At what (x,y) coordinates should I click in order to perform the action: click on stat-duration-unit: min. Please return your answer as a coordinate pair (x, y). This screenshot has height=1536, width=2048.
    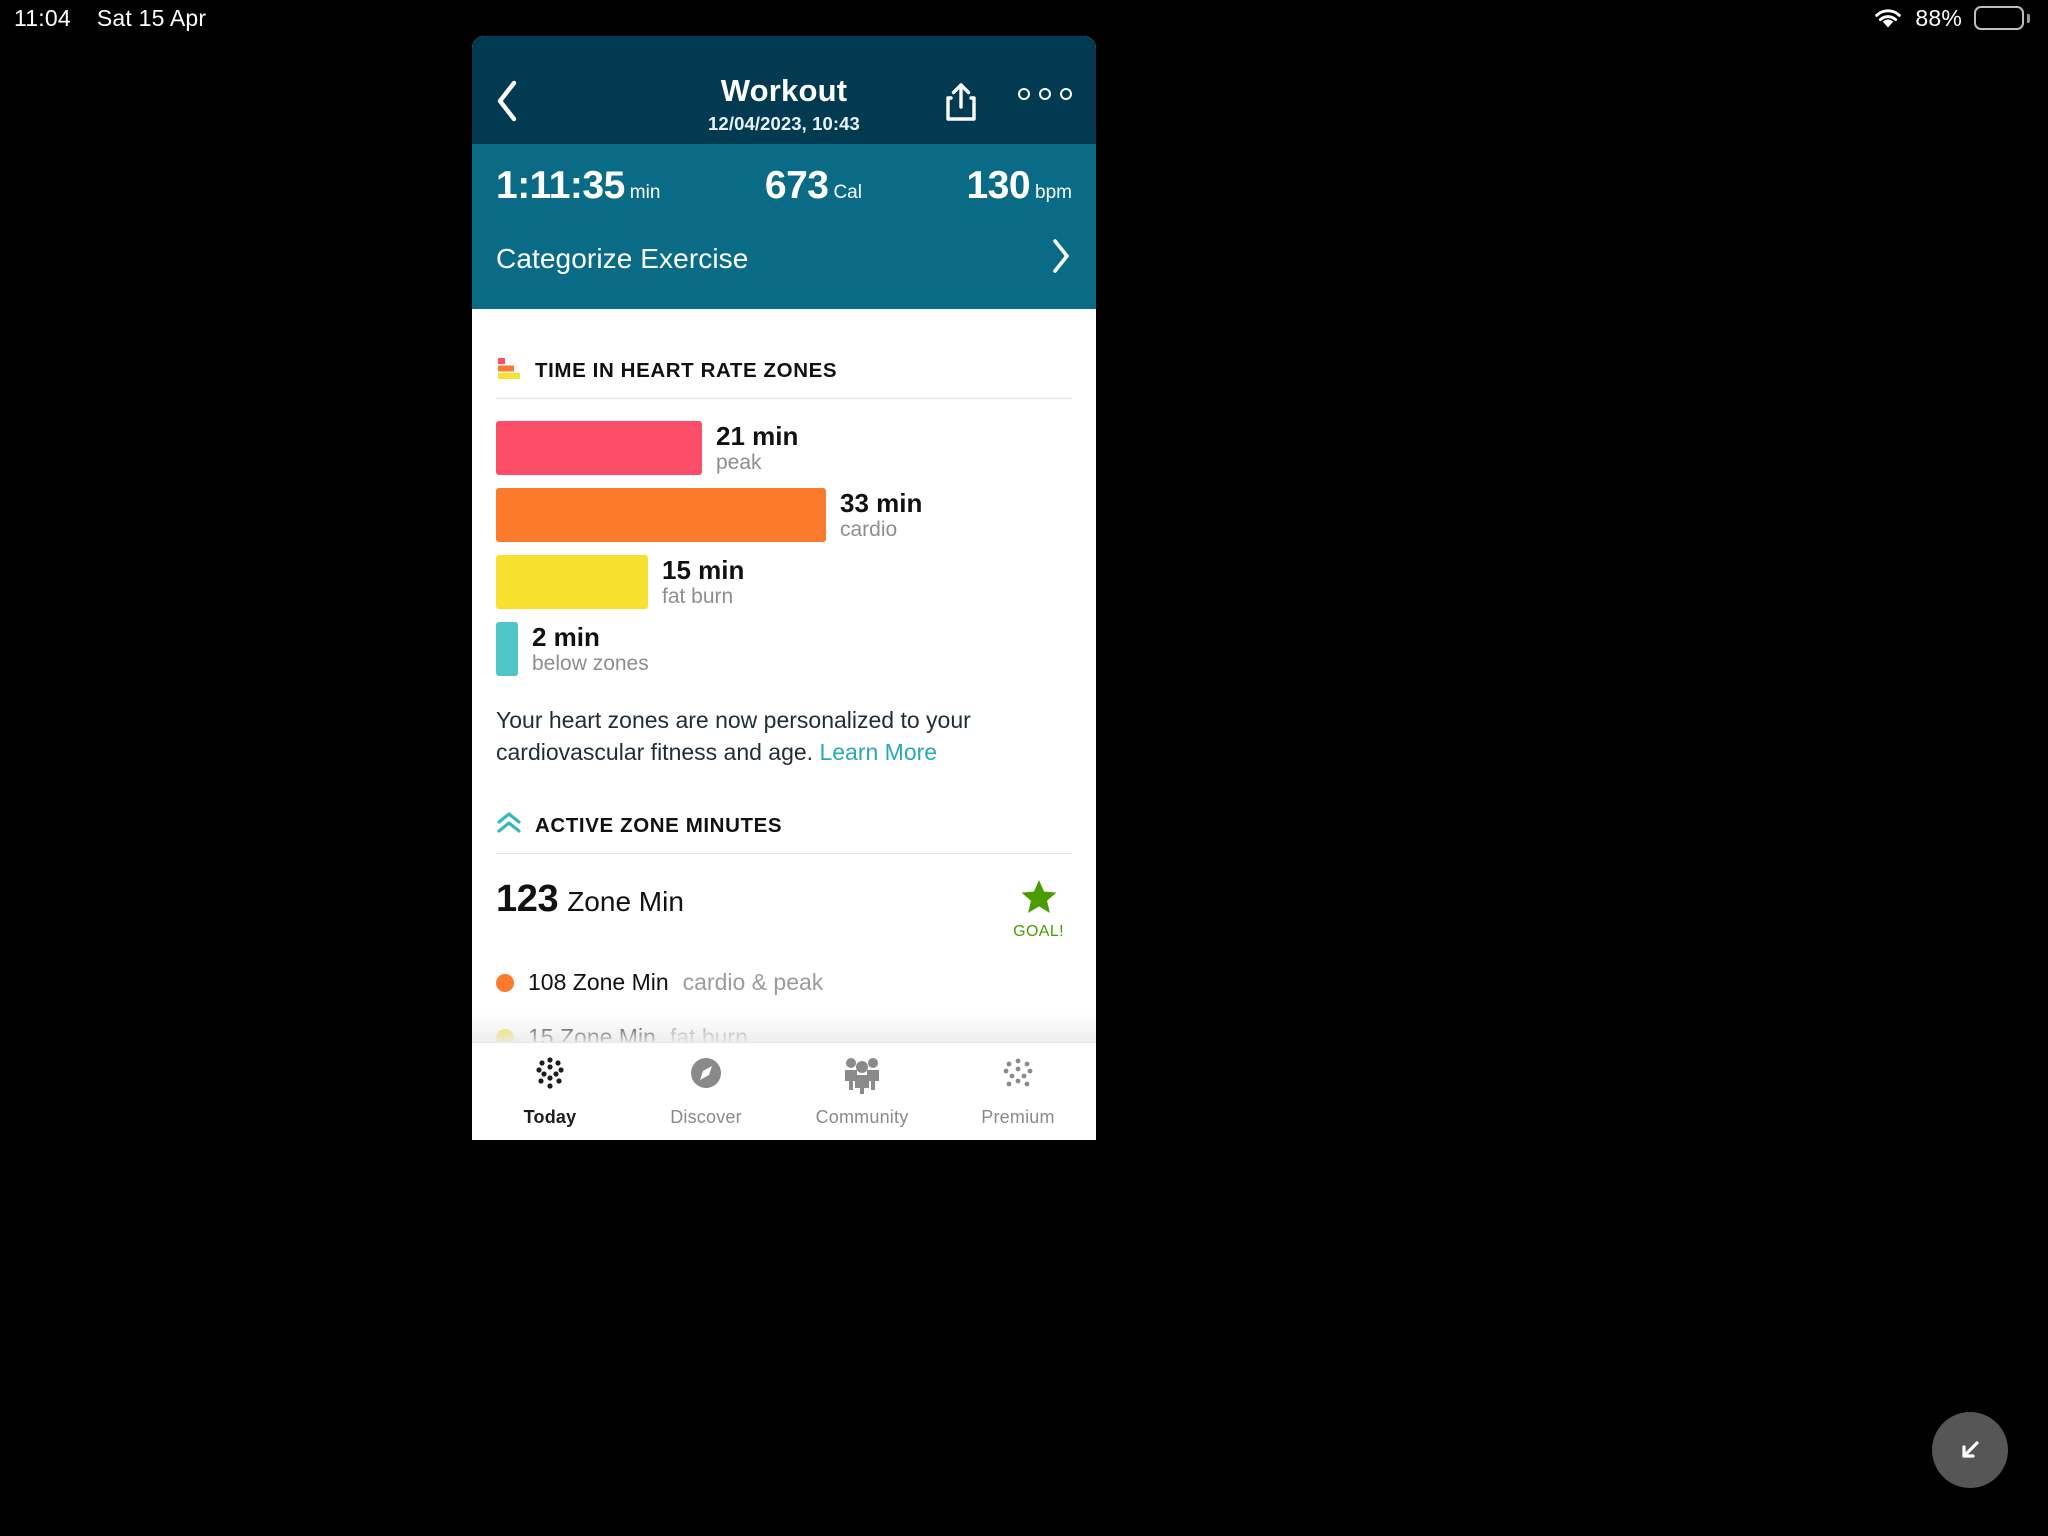
    Looking at the image, I should click on (645, 192).